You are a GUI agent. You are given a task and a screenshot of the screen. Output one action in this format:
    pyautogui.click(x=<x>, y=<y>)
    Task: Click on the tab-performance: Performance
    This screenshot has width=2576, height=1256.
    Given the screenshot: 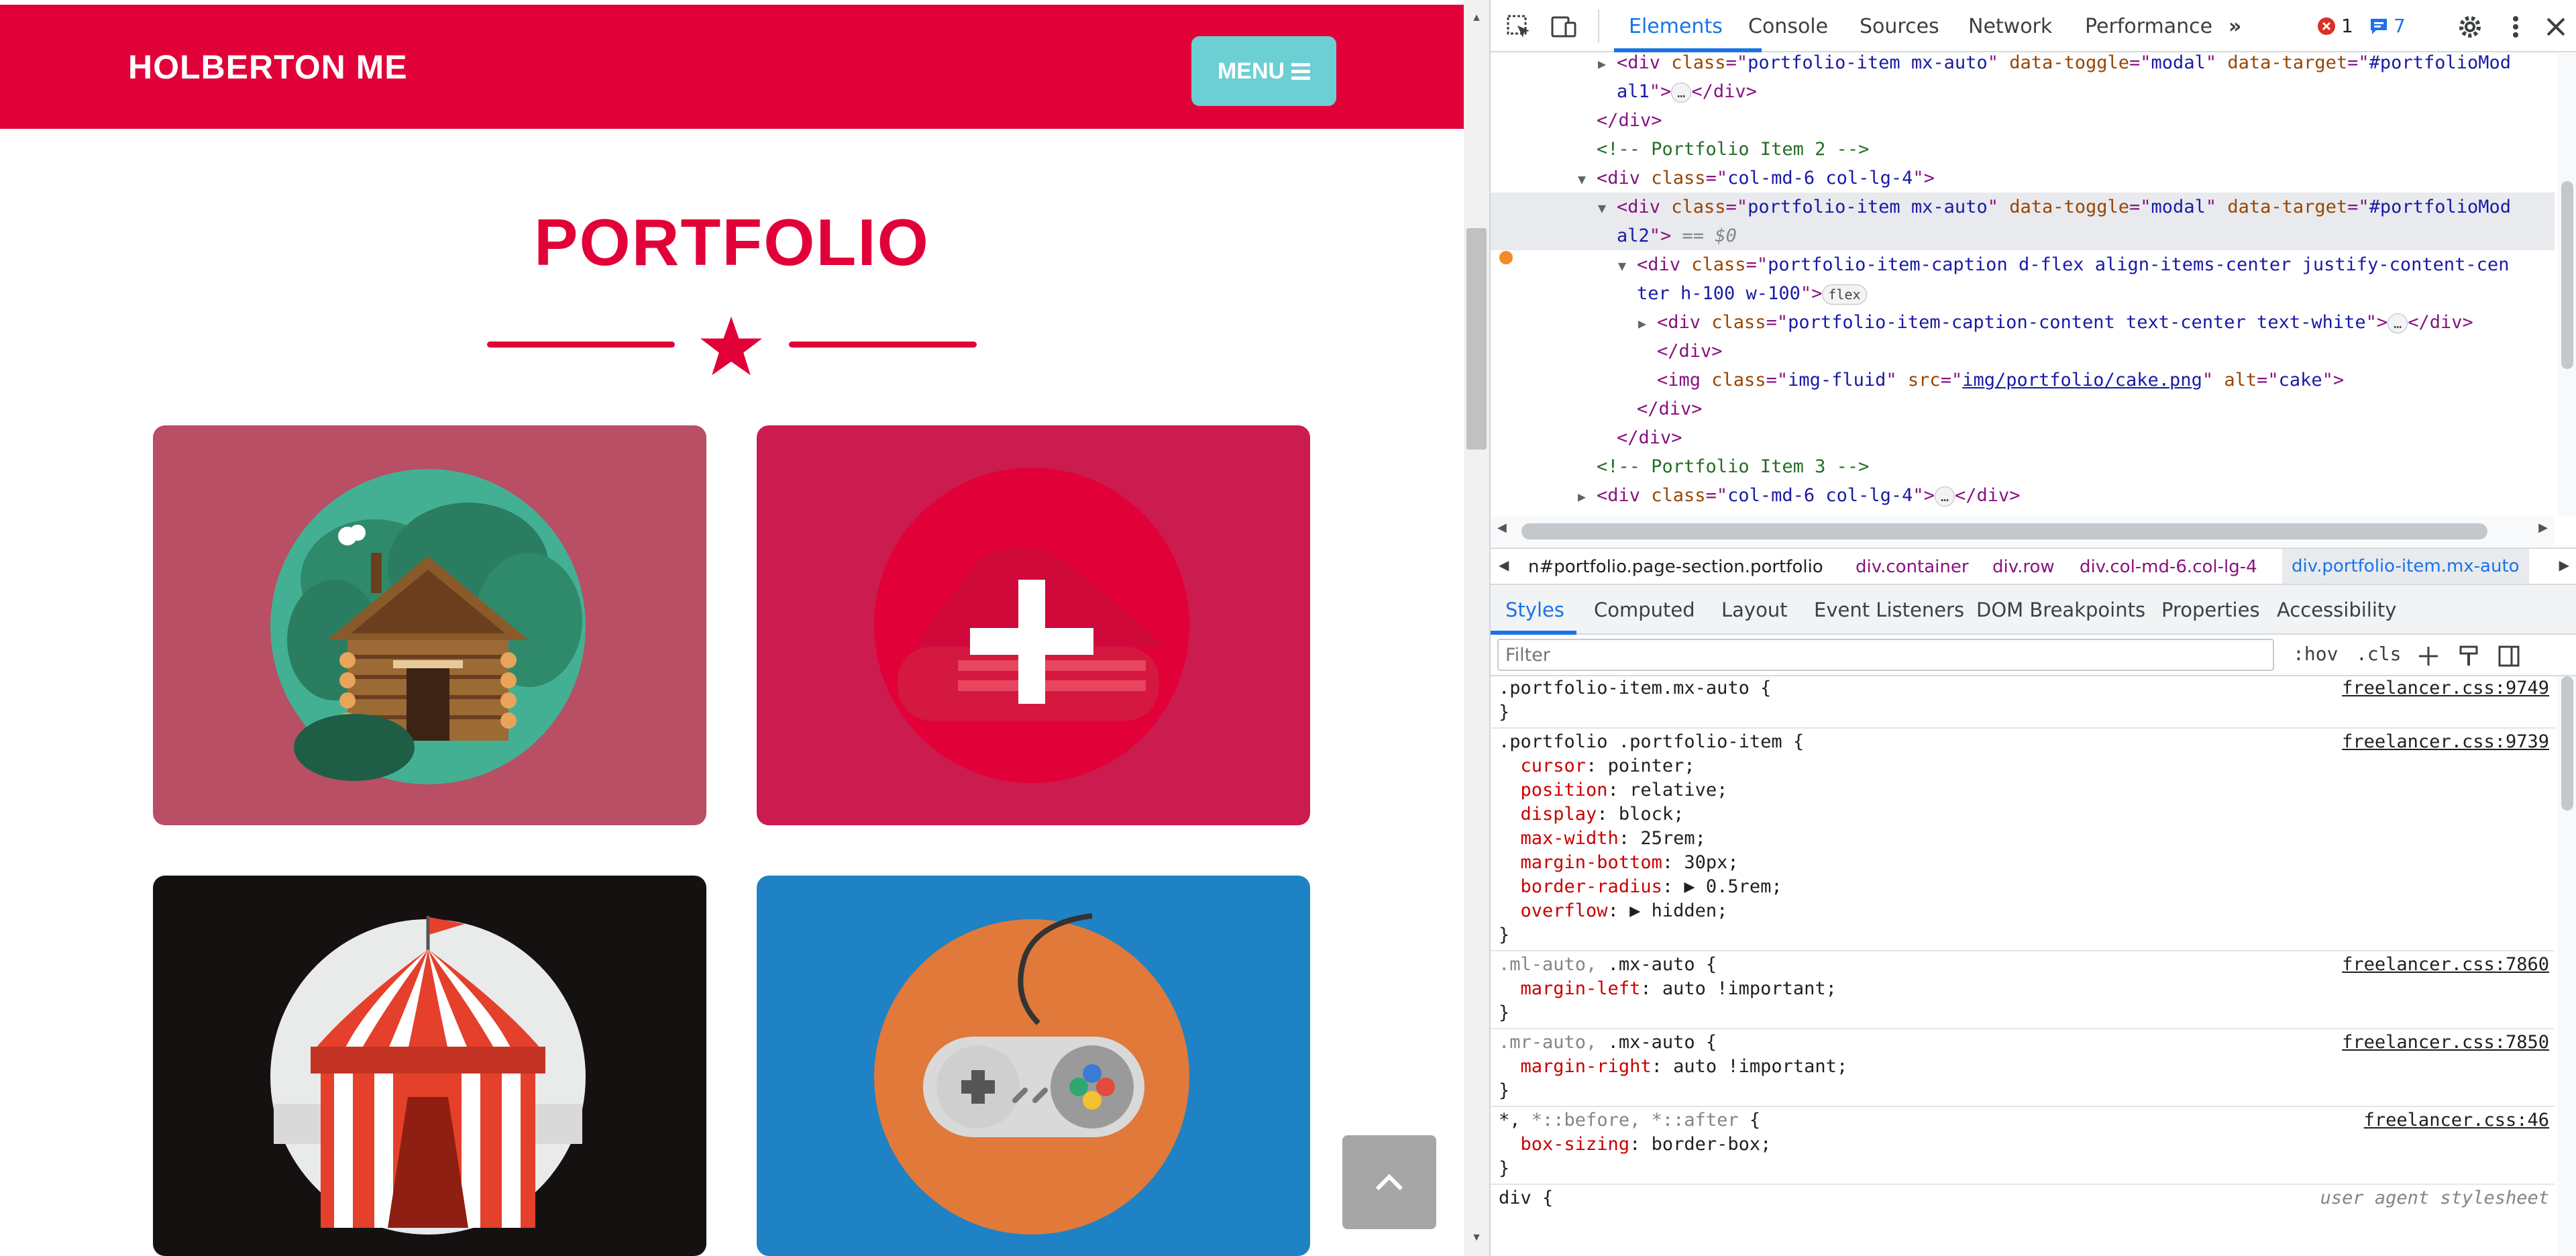 What is the action you would take?
    pyautogui.click(x=2148, y=26)
    